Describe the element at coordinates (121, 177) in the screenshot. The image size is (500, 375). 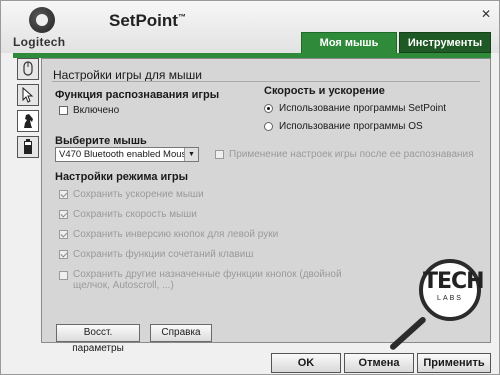
I see `game-mode-heading: Настройки режима игры` at that location.